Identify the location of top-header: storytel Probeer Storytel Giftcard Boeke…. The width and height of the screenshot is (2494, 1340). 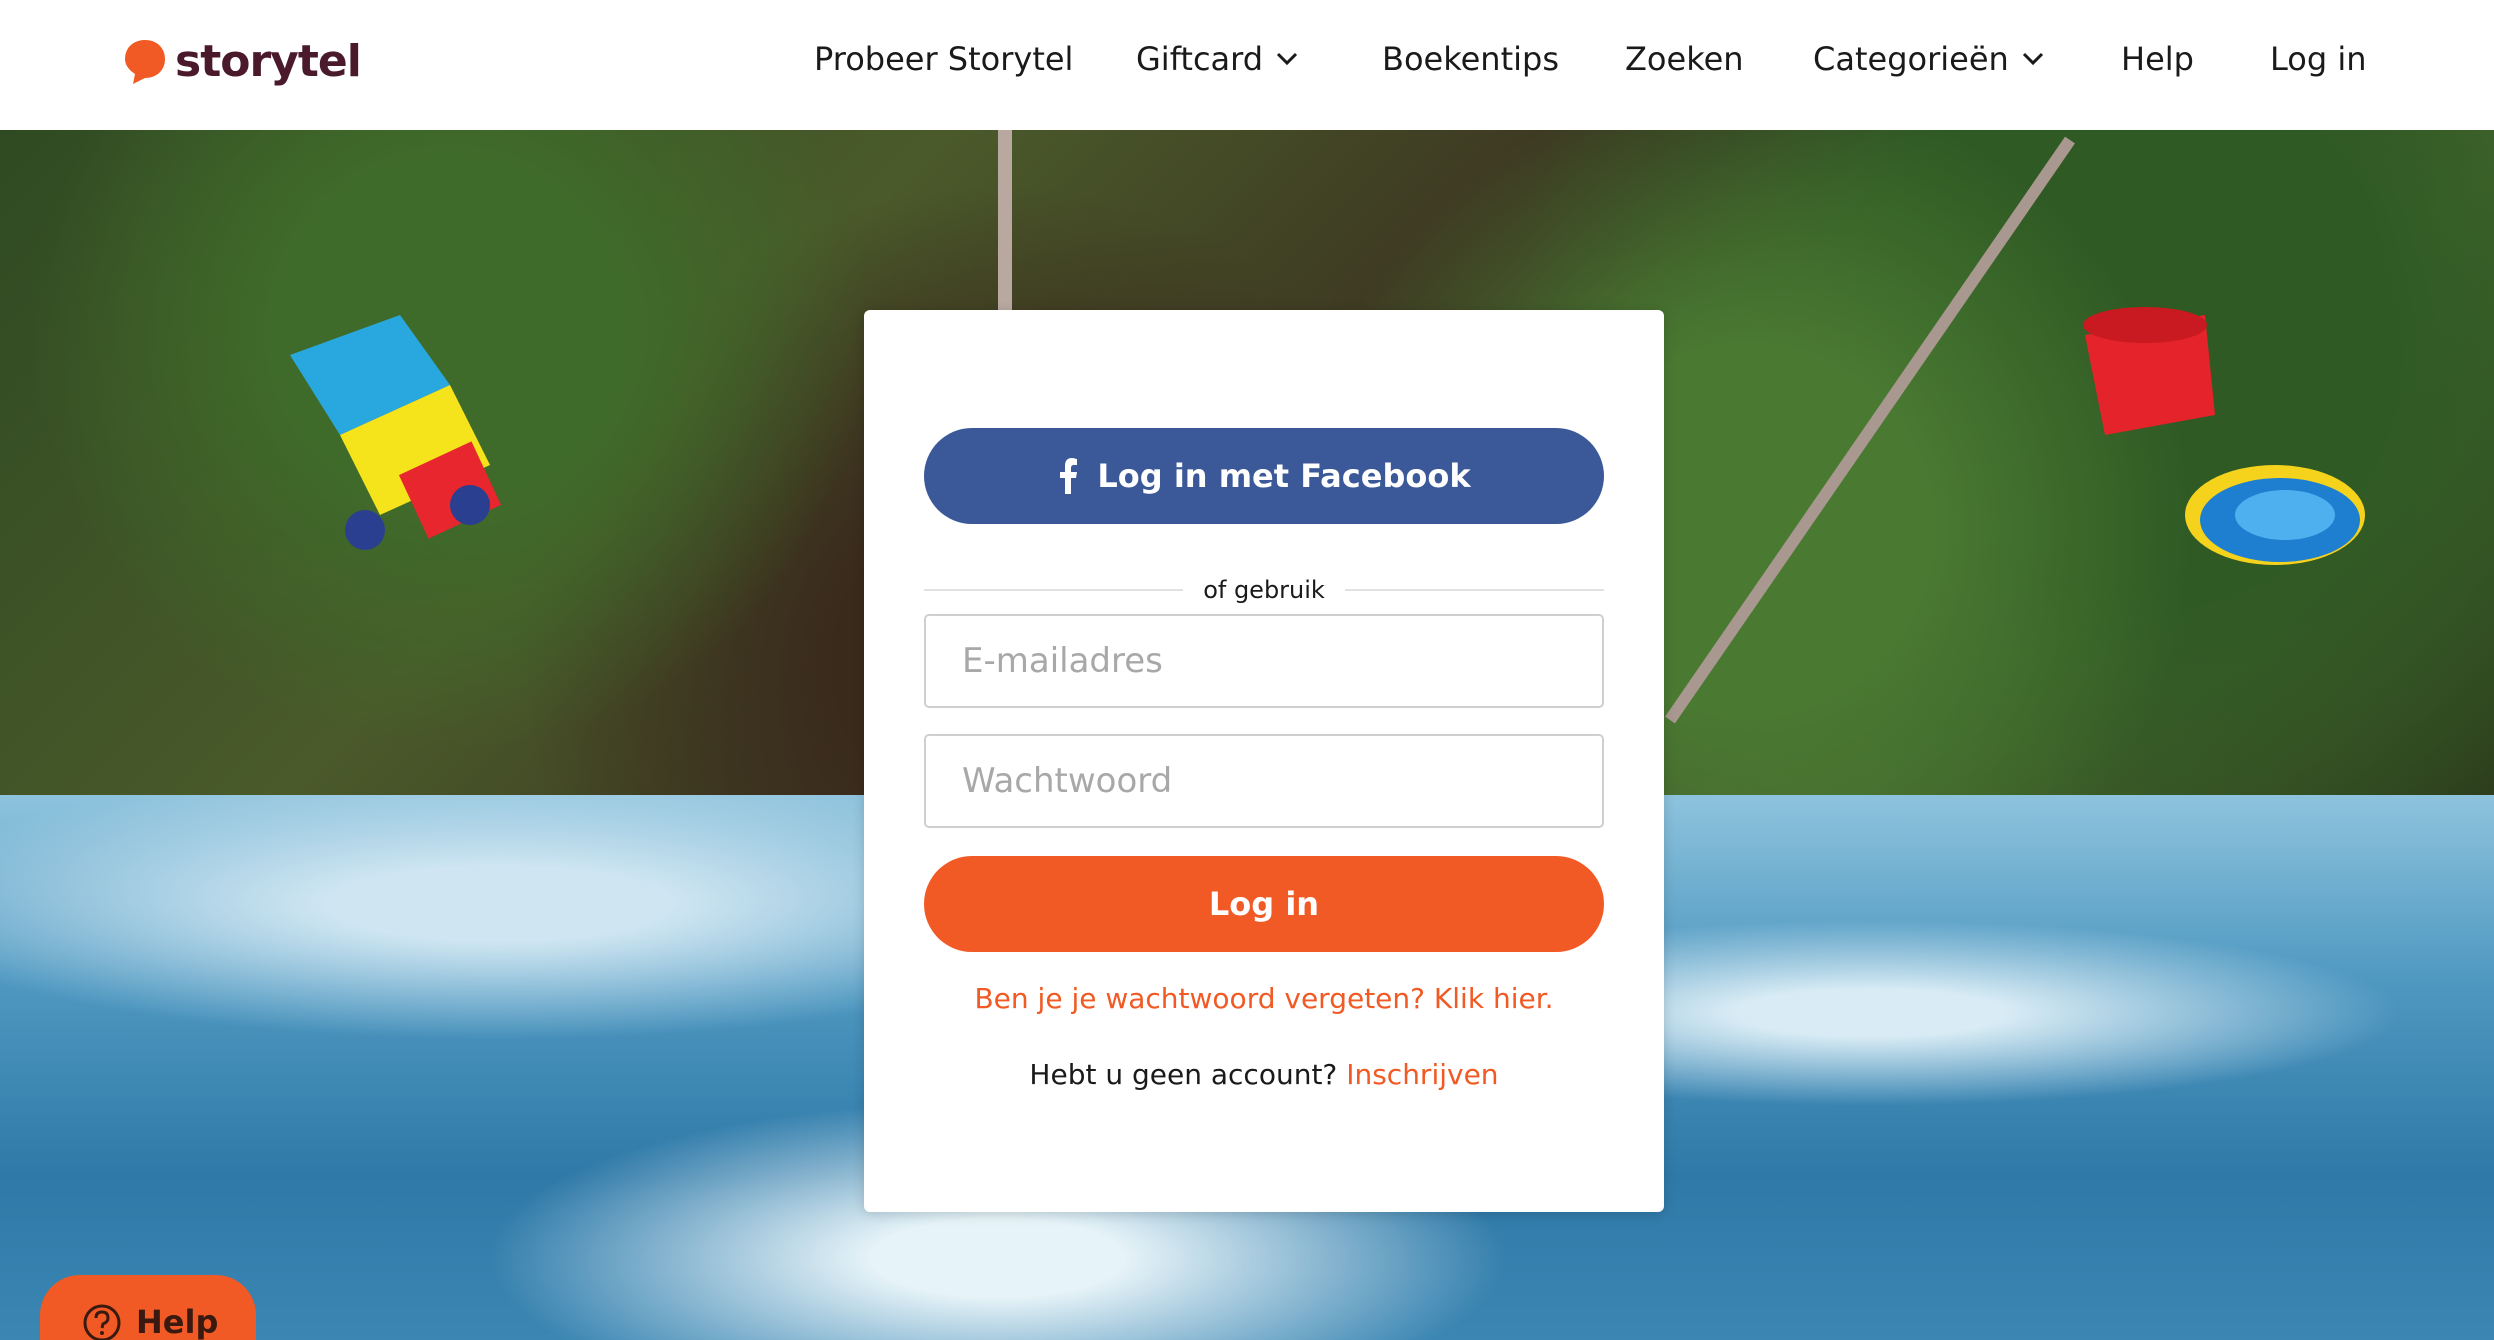
(1247, 65).